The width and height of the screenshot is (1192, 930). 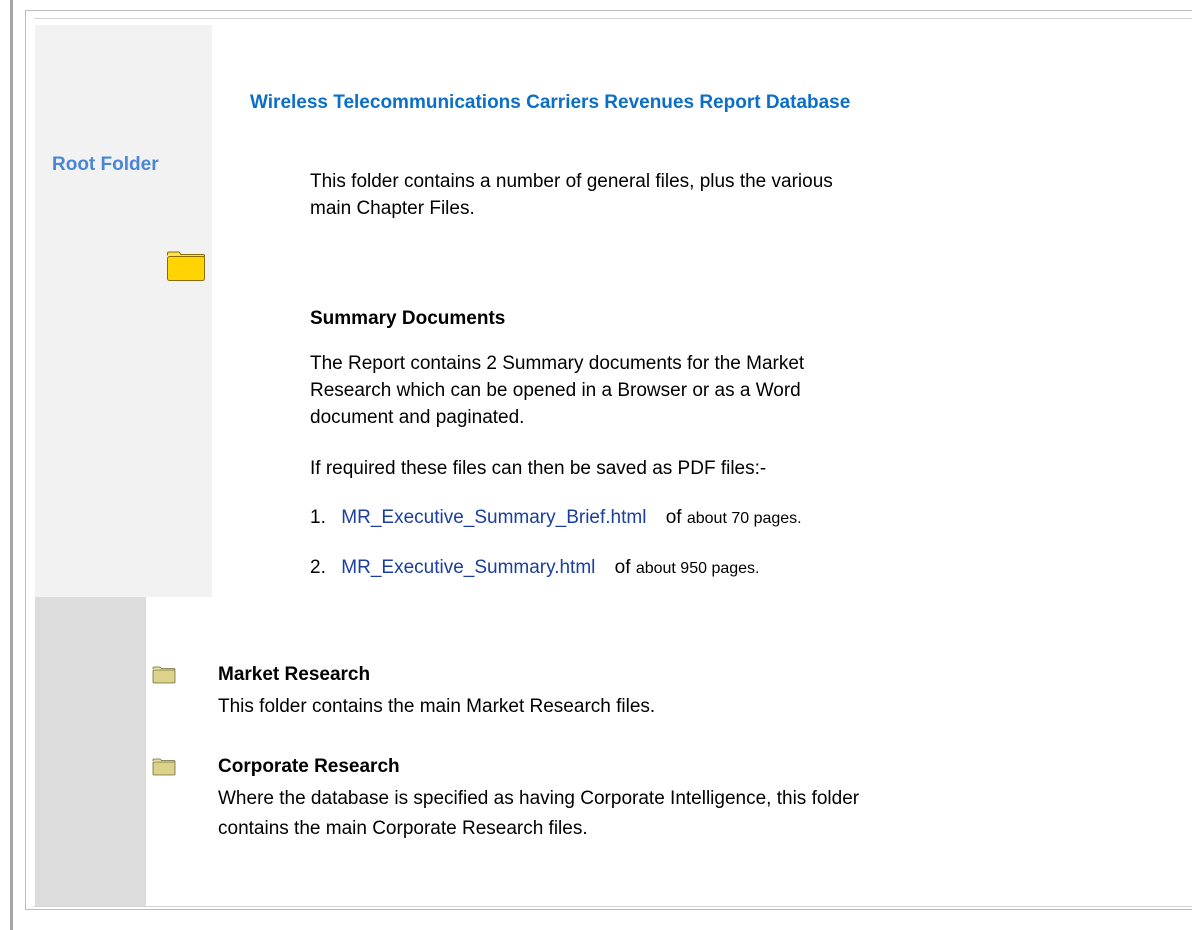 I want to click on list-number: 1., so click(x=318, y=517).